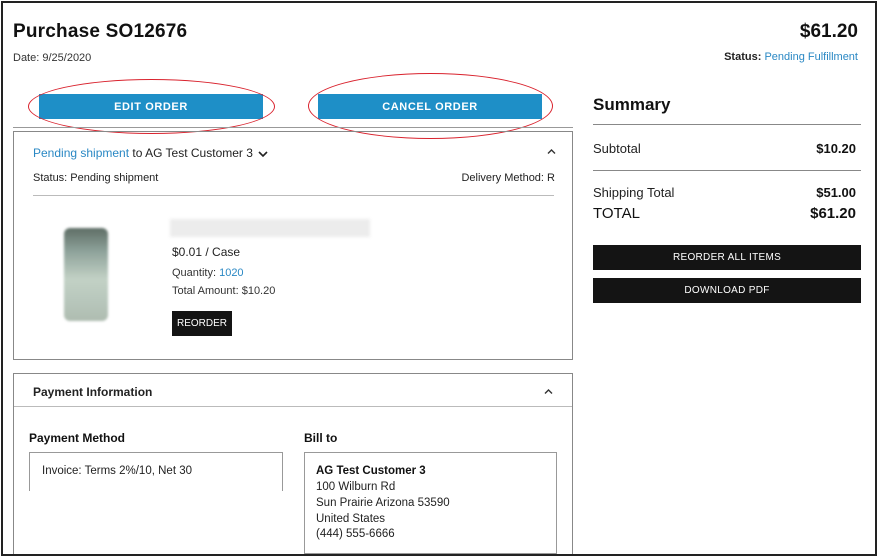 This screenshot has height=557, width=879. I want to click on product-image, so click(86, 274).